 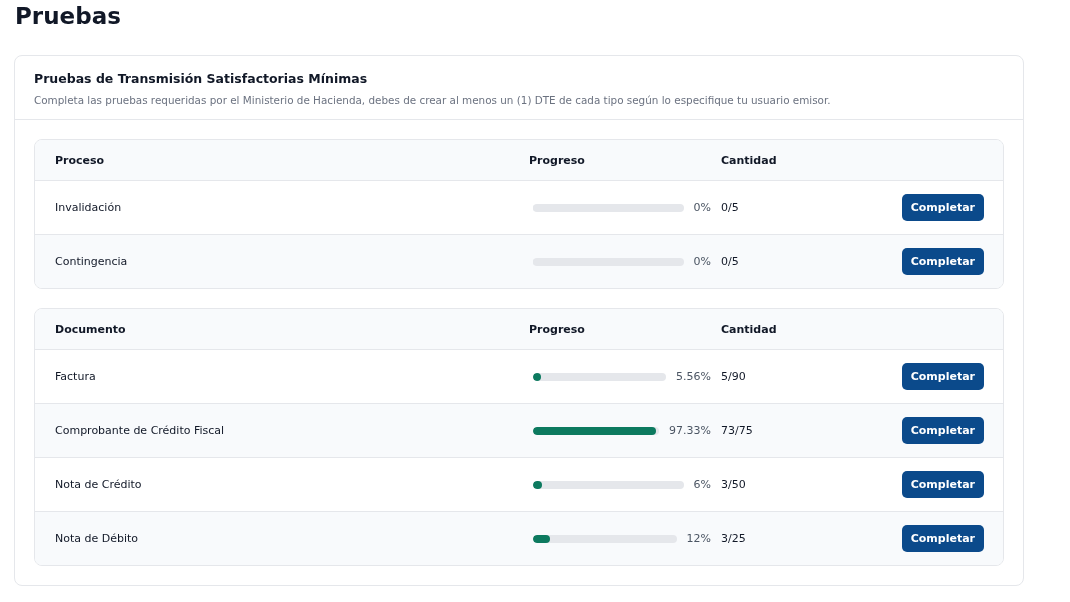 I want to click on table-cell: 3/25, so click(x=733, y=538).